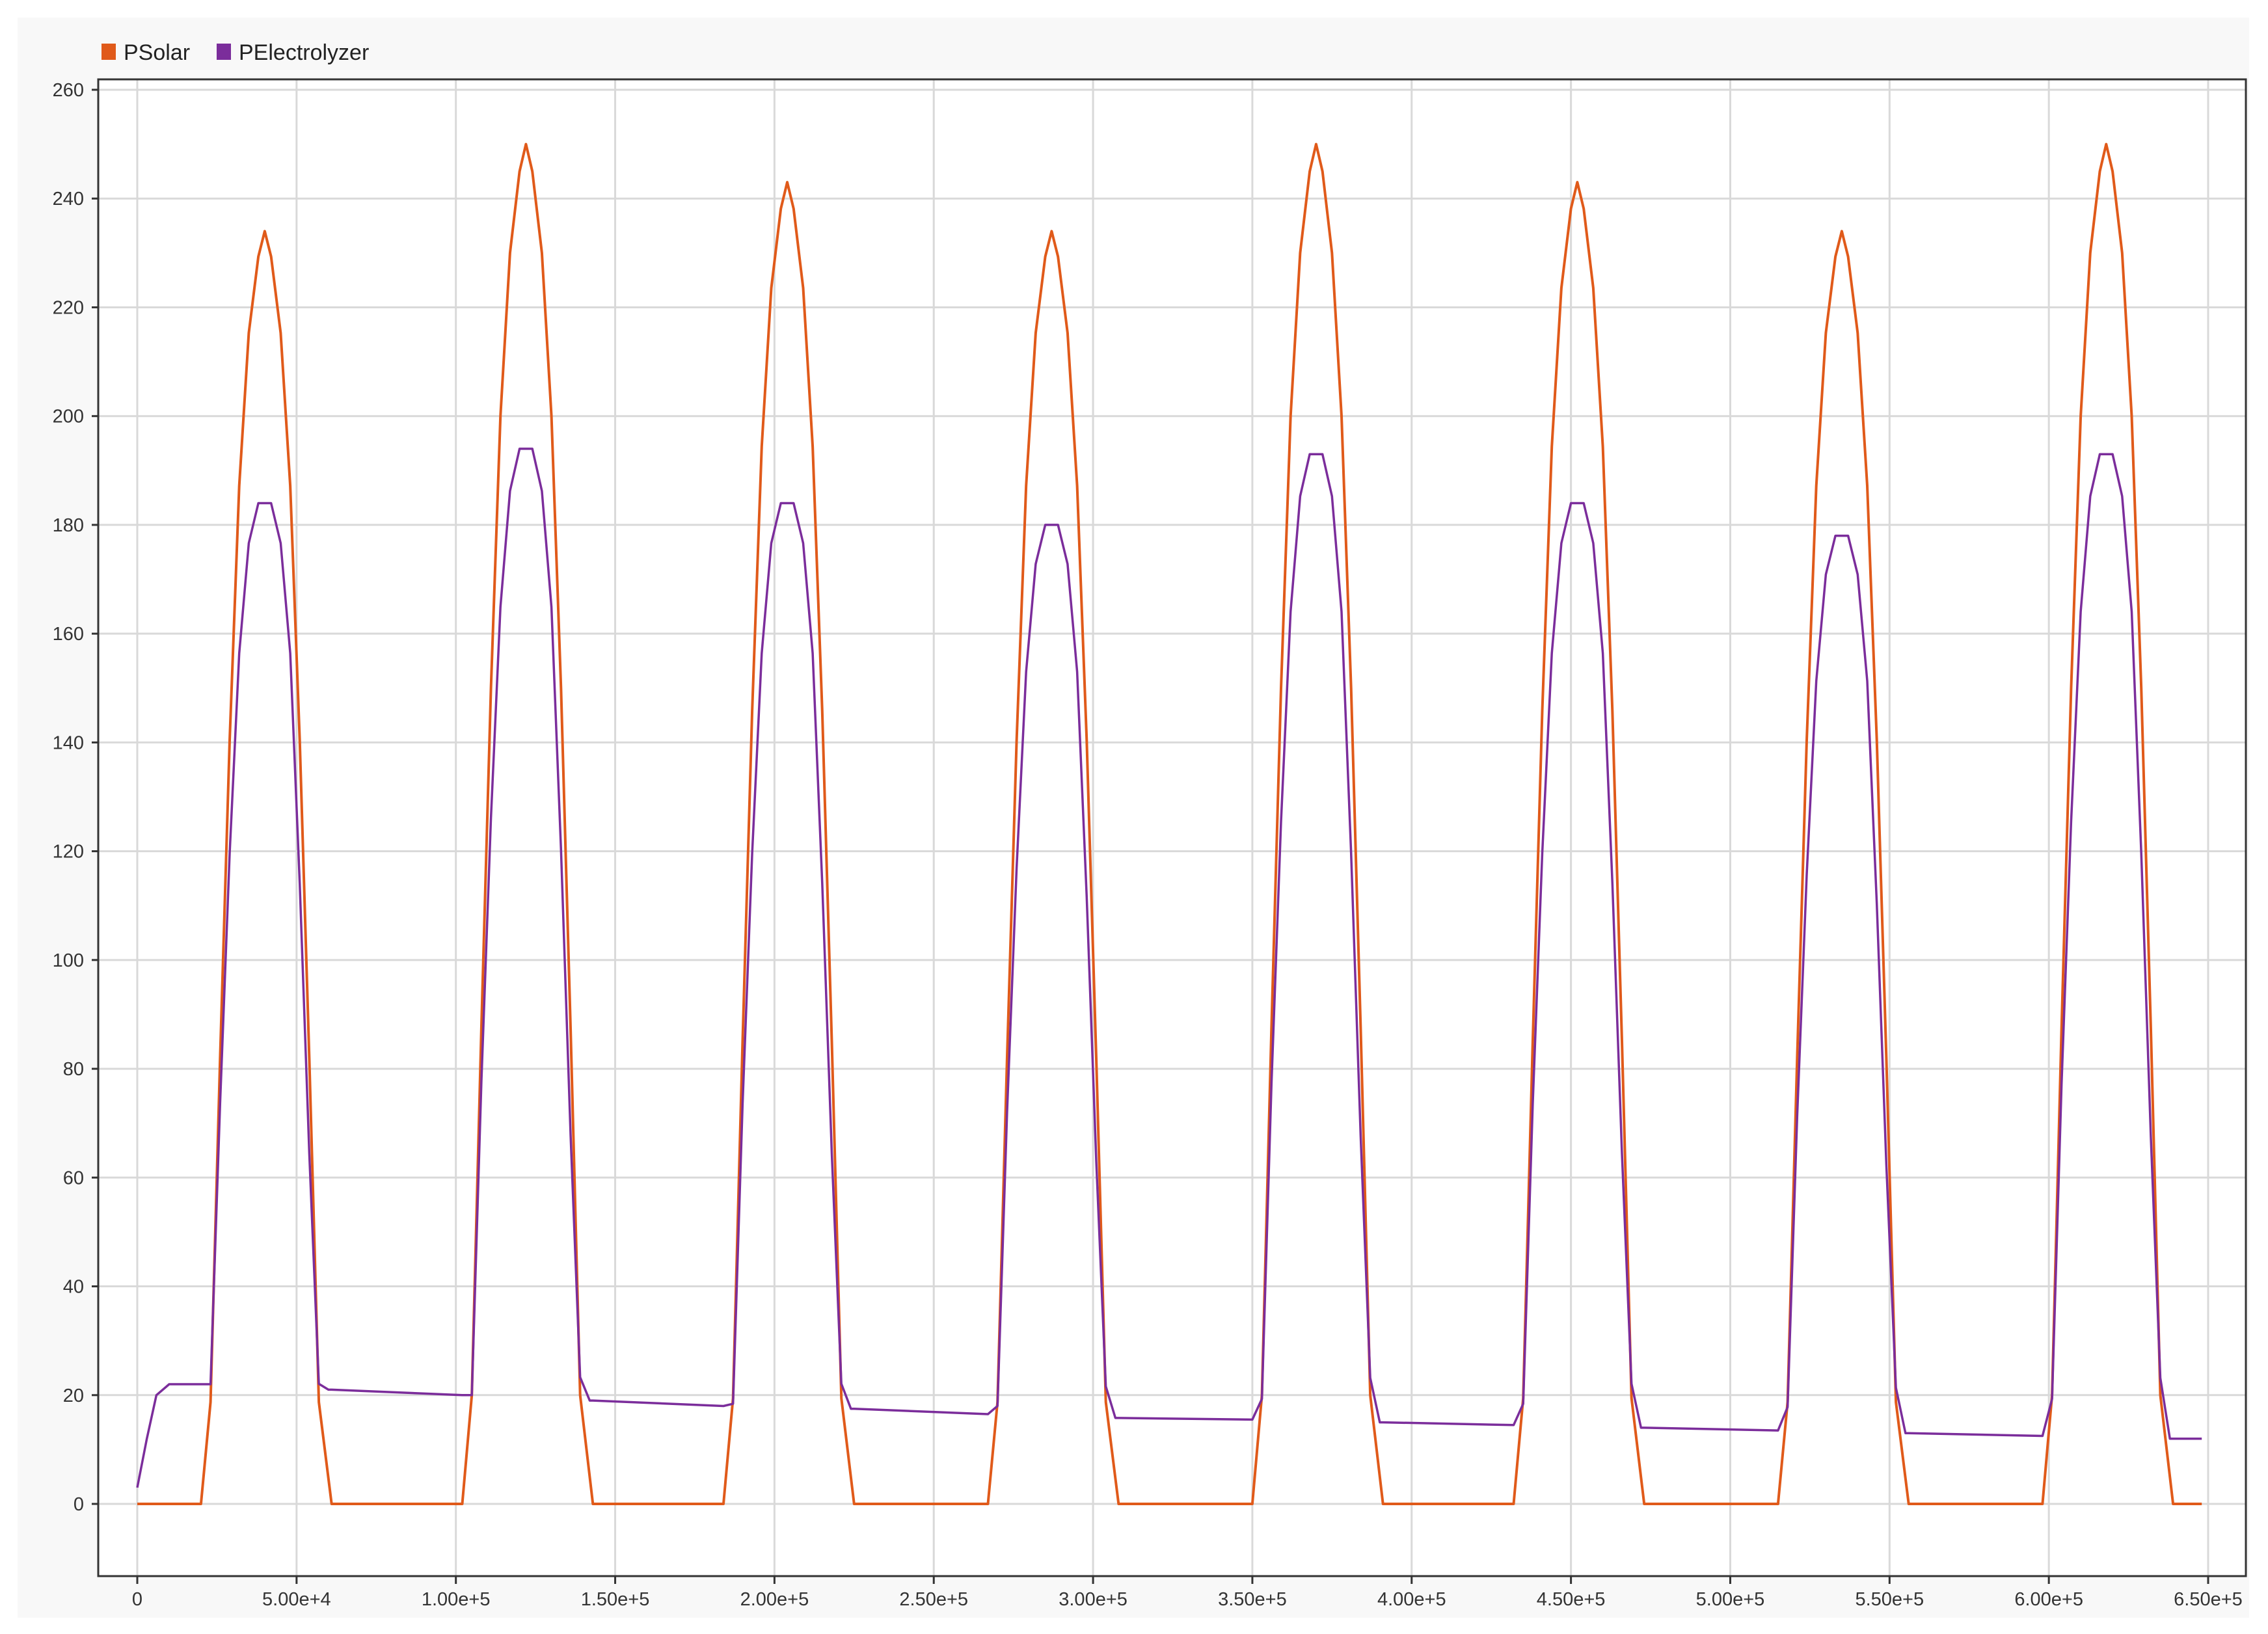  Describe the element at coordinates (68, 634) in the screenshot. I see `y-tick-label: 160` at that location.